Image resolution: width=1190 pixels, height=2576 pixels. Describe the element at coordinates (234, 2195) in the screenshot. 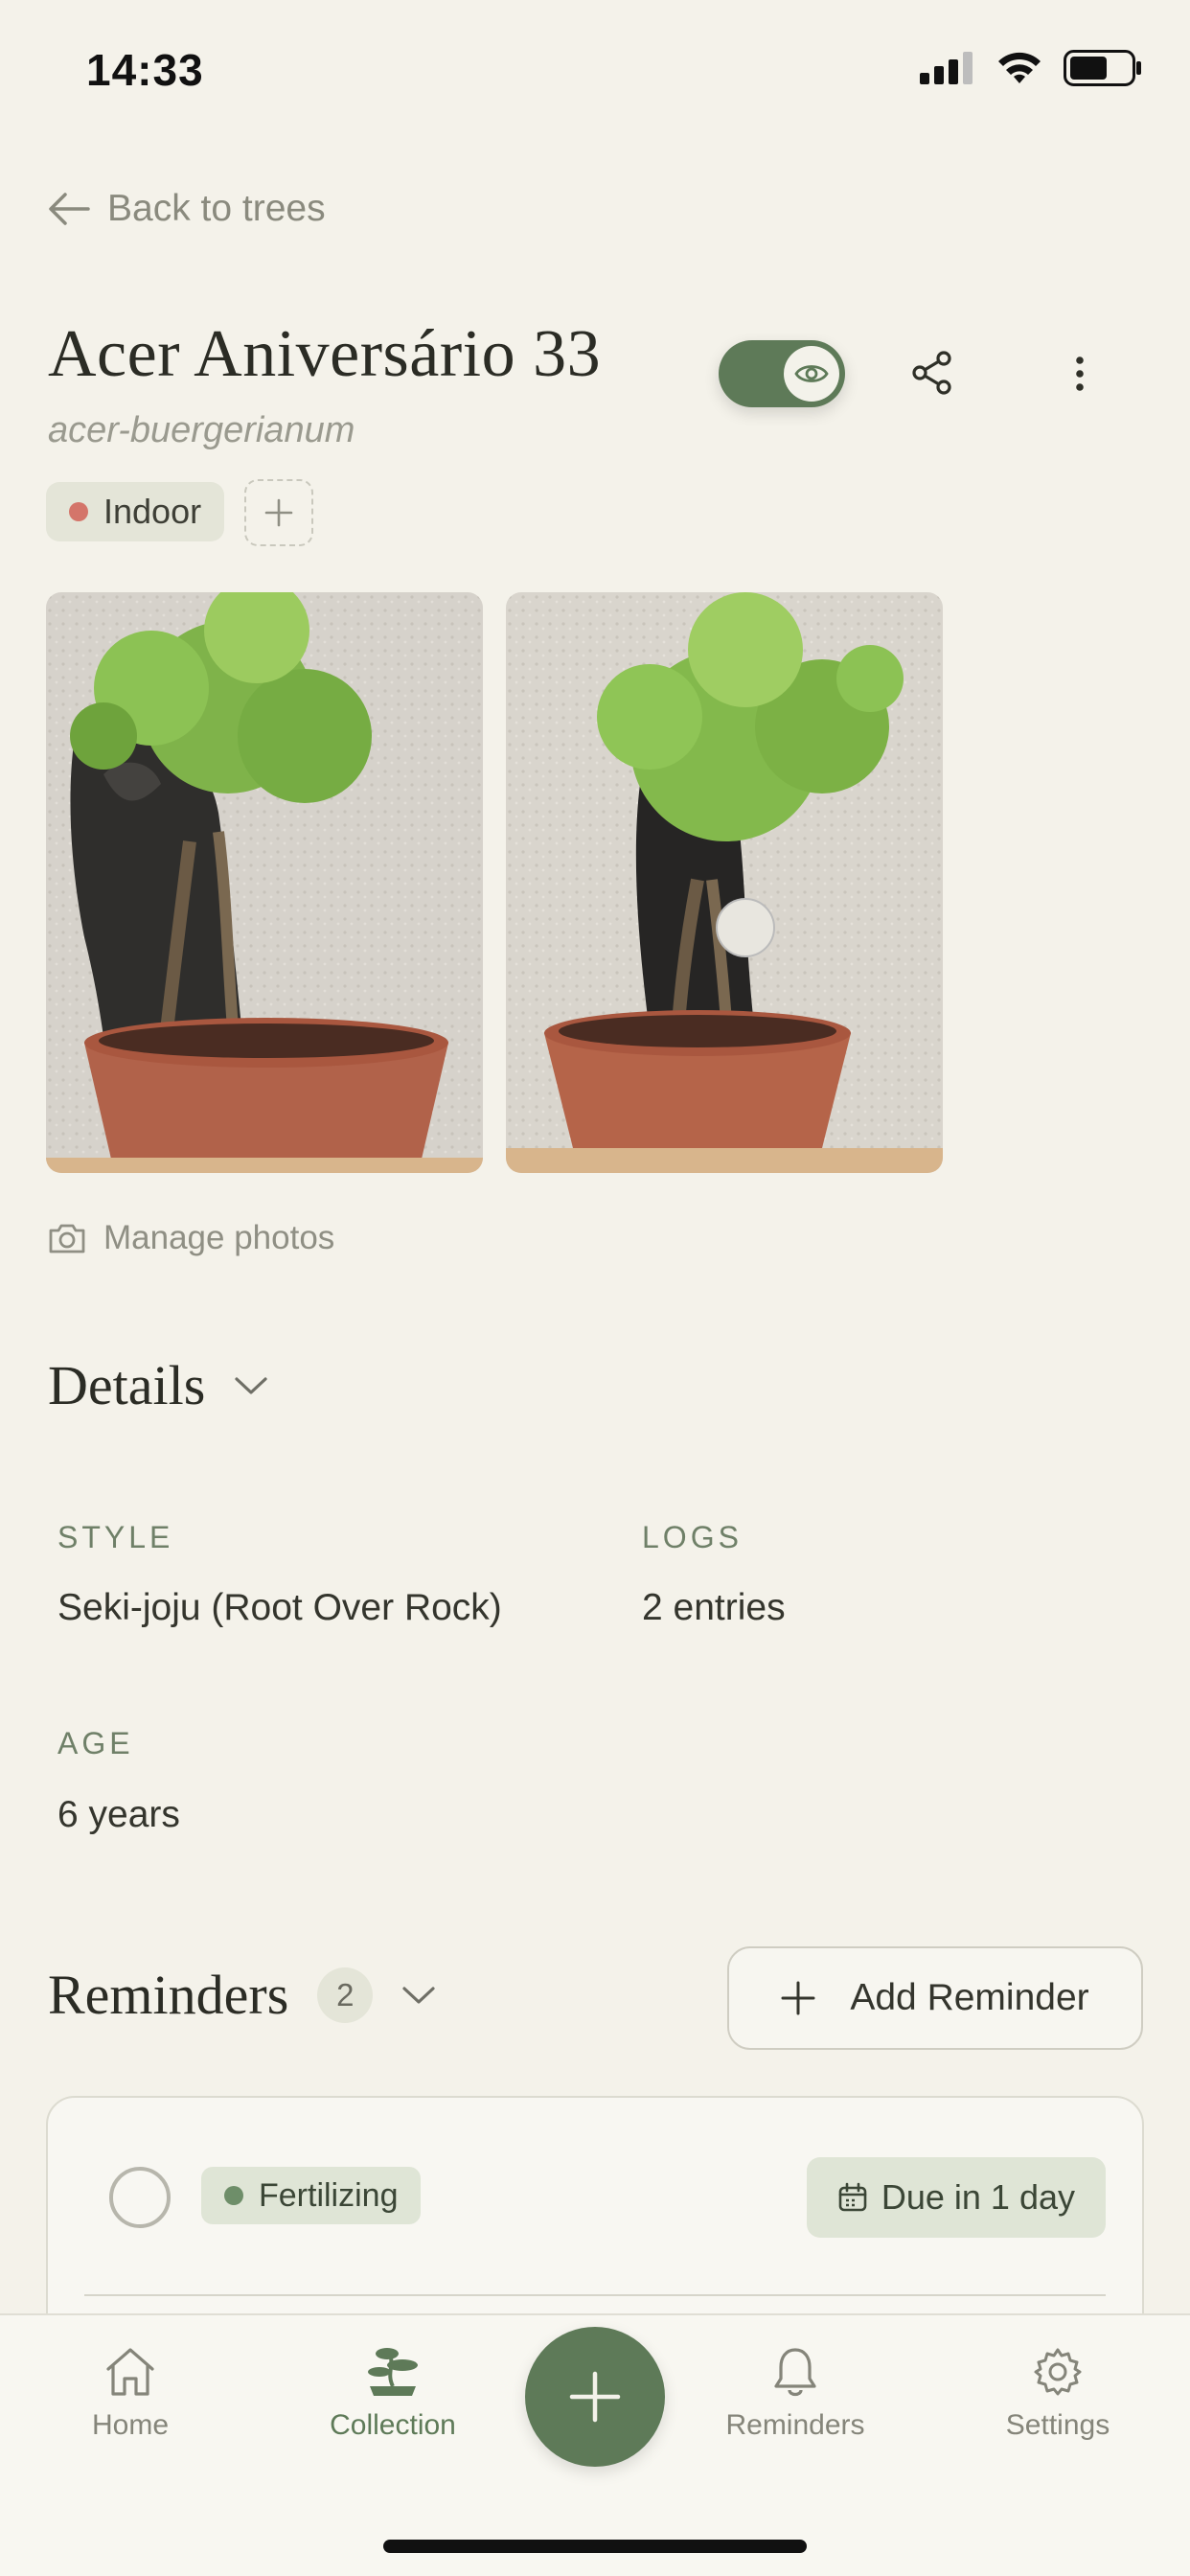

I see `reminder-tag-dot` at that location.